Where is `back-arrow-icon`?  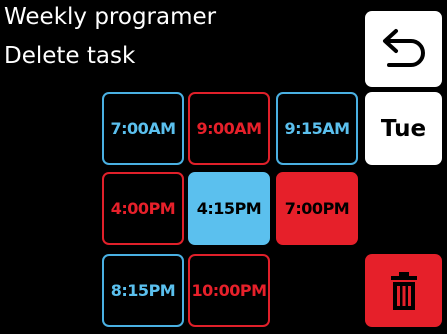 back-arrow-icon is located at coordinates (403, 48).